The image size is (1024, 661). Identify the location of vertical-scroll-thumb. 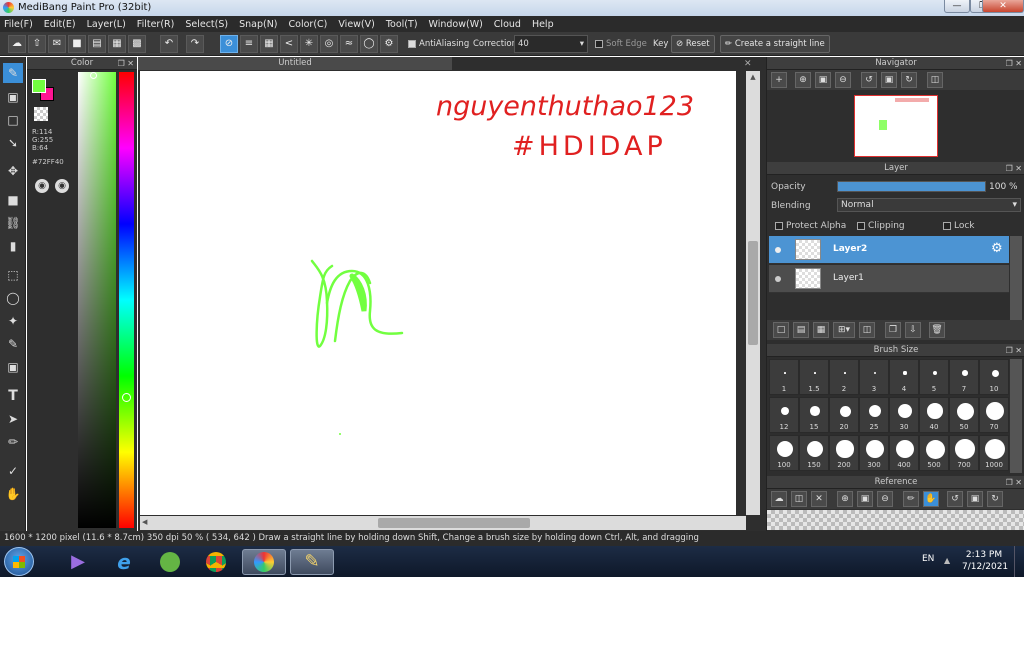
(753, 293).